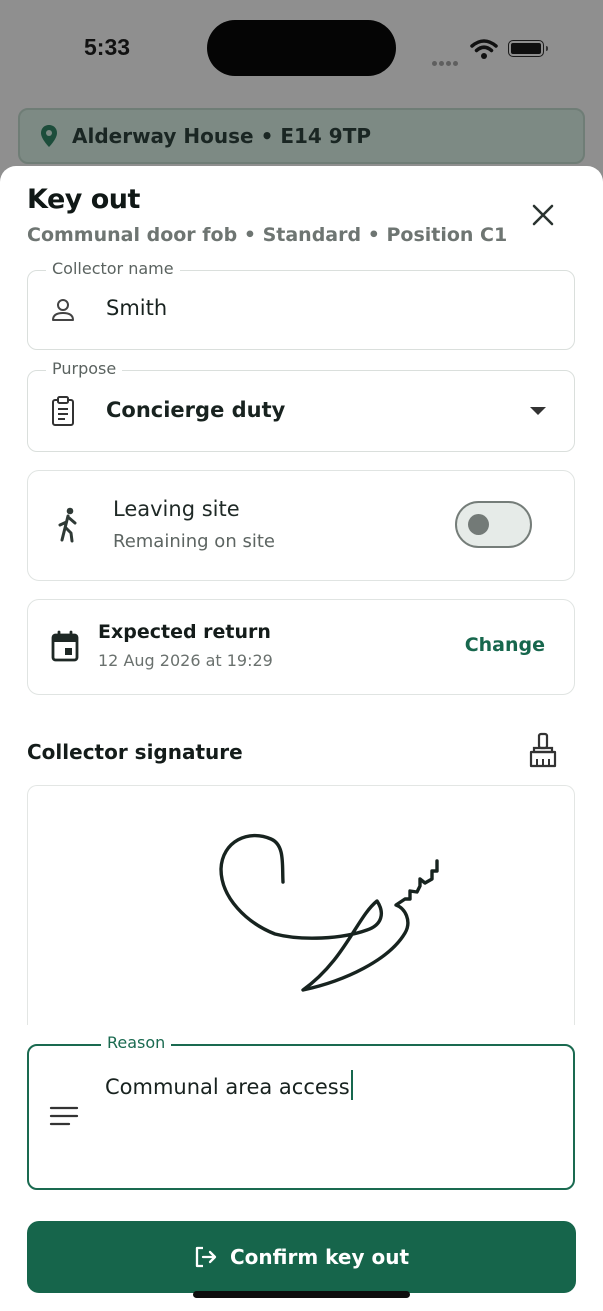  I want to click on location-text: Alderway House • E14 9TP, so click(222, 136).